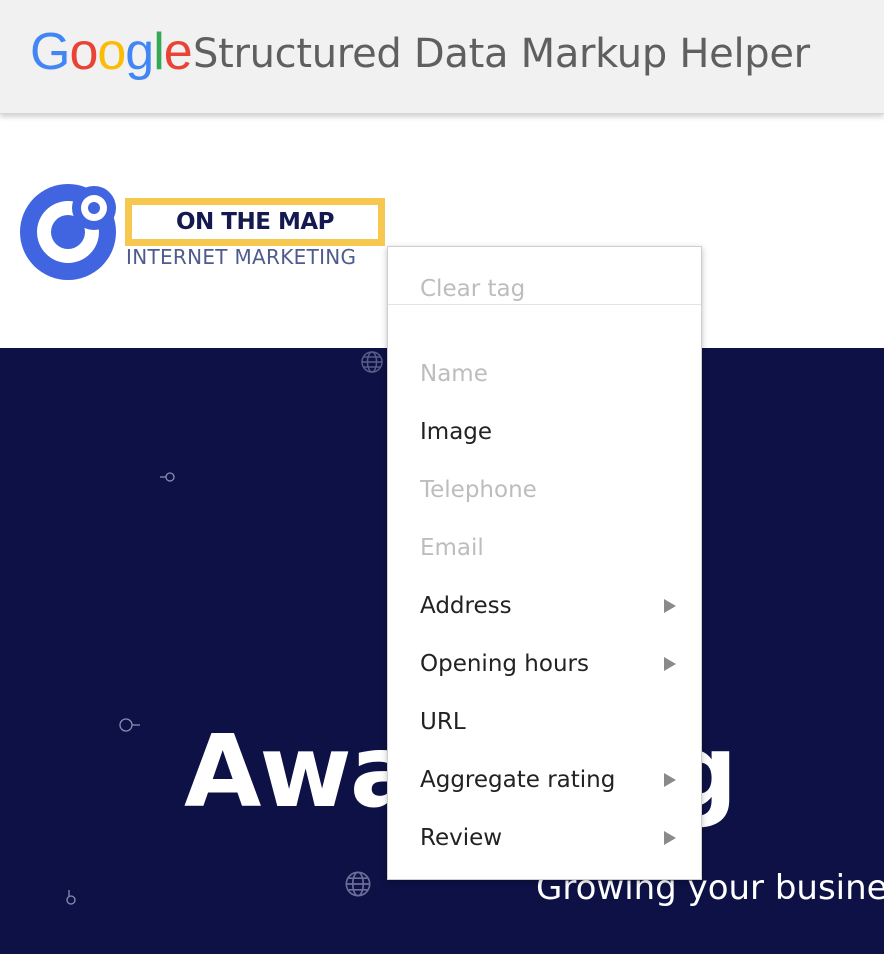 This screenshot has height=954, width=884. I want to click on menu-item-label: Clear tag, so click(473, 289).